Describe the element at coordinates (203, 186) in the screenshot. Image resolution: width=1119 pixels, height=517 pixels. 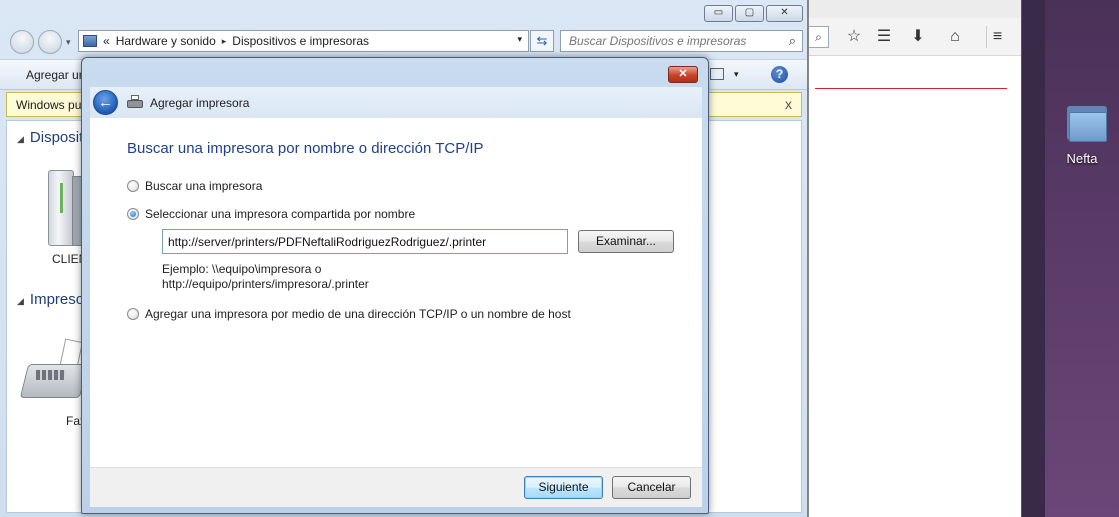
I see `option-browse-label: Buscar una impresora` at that location.